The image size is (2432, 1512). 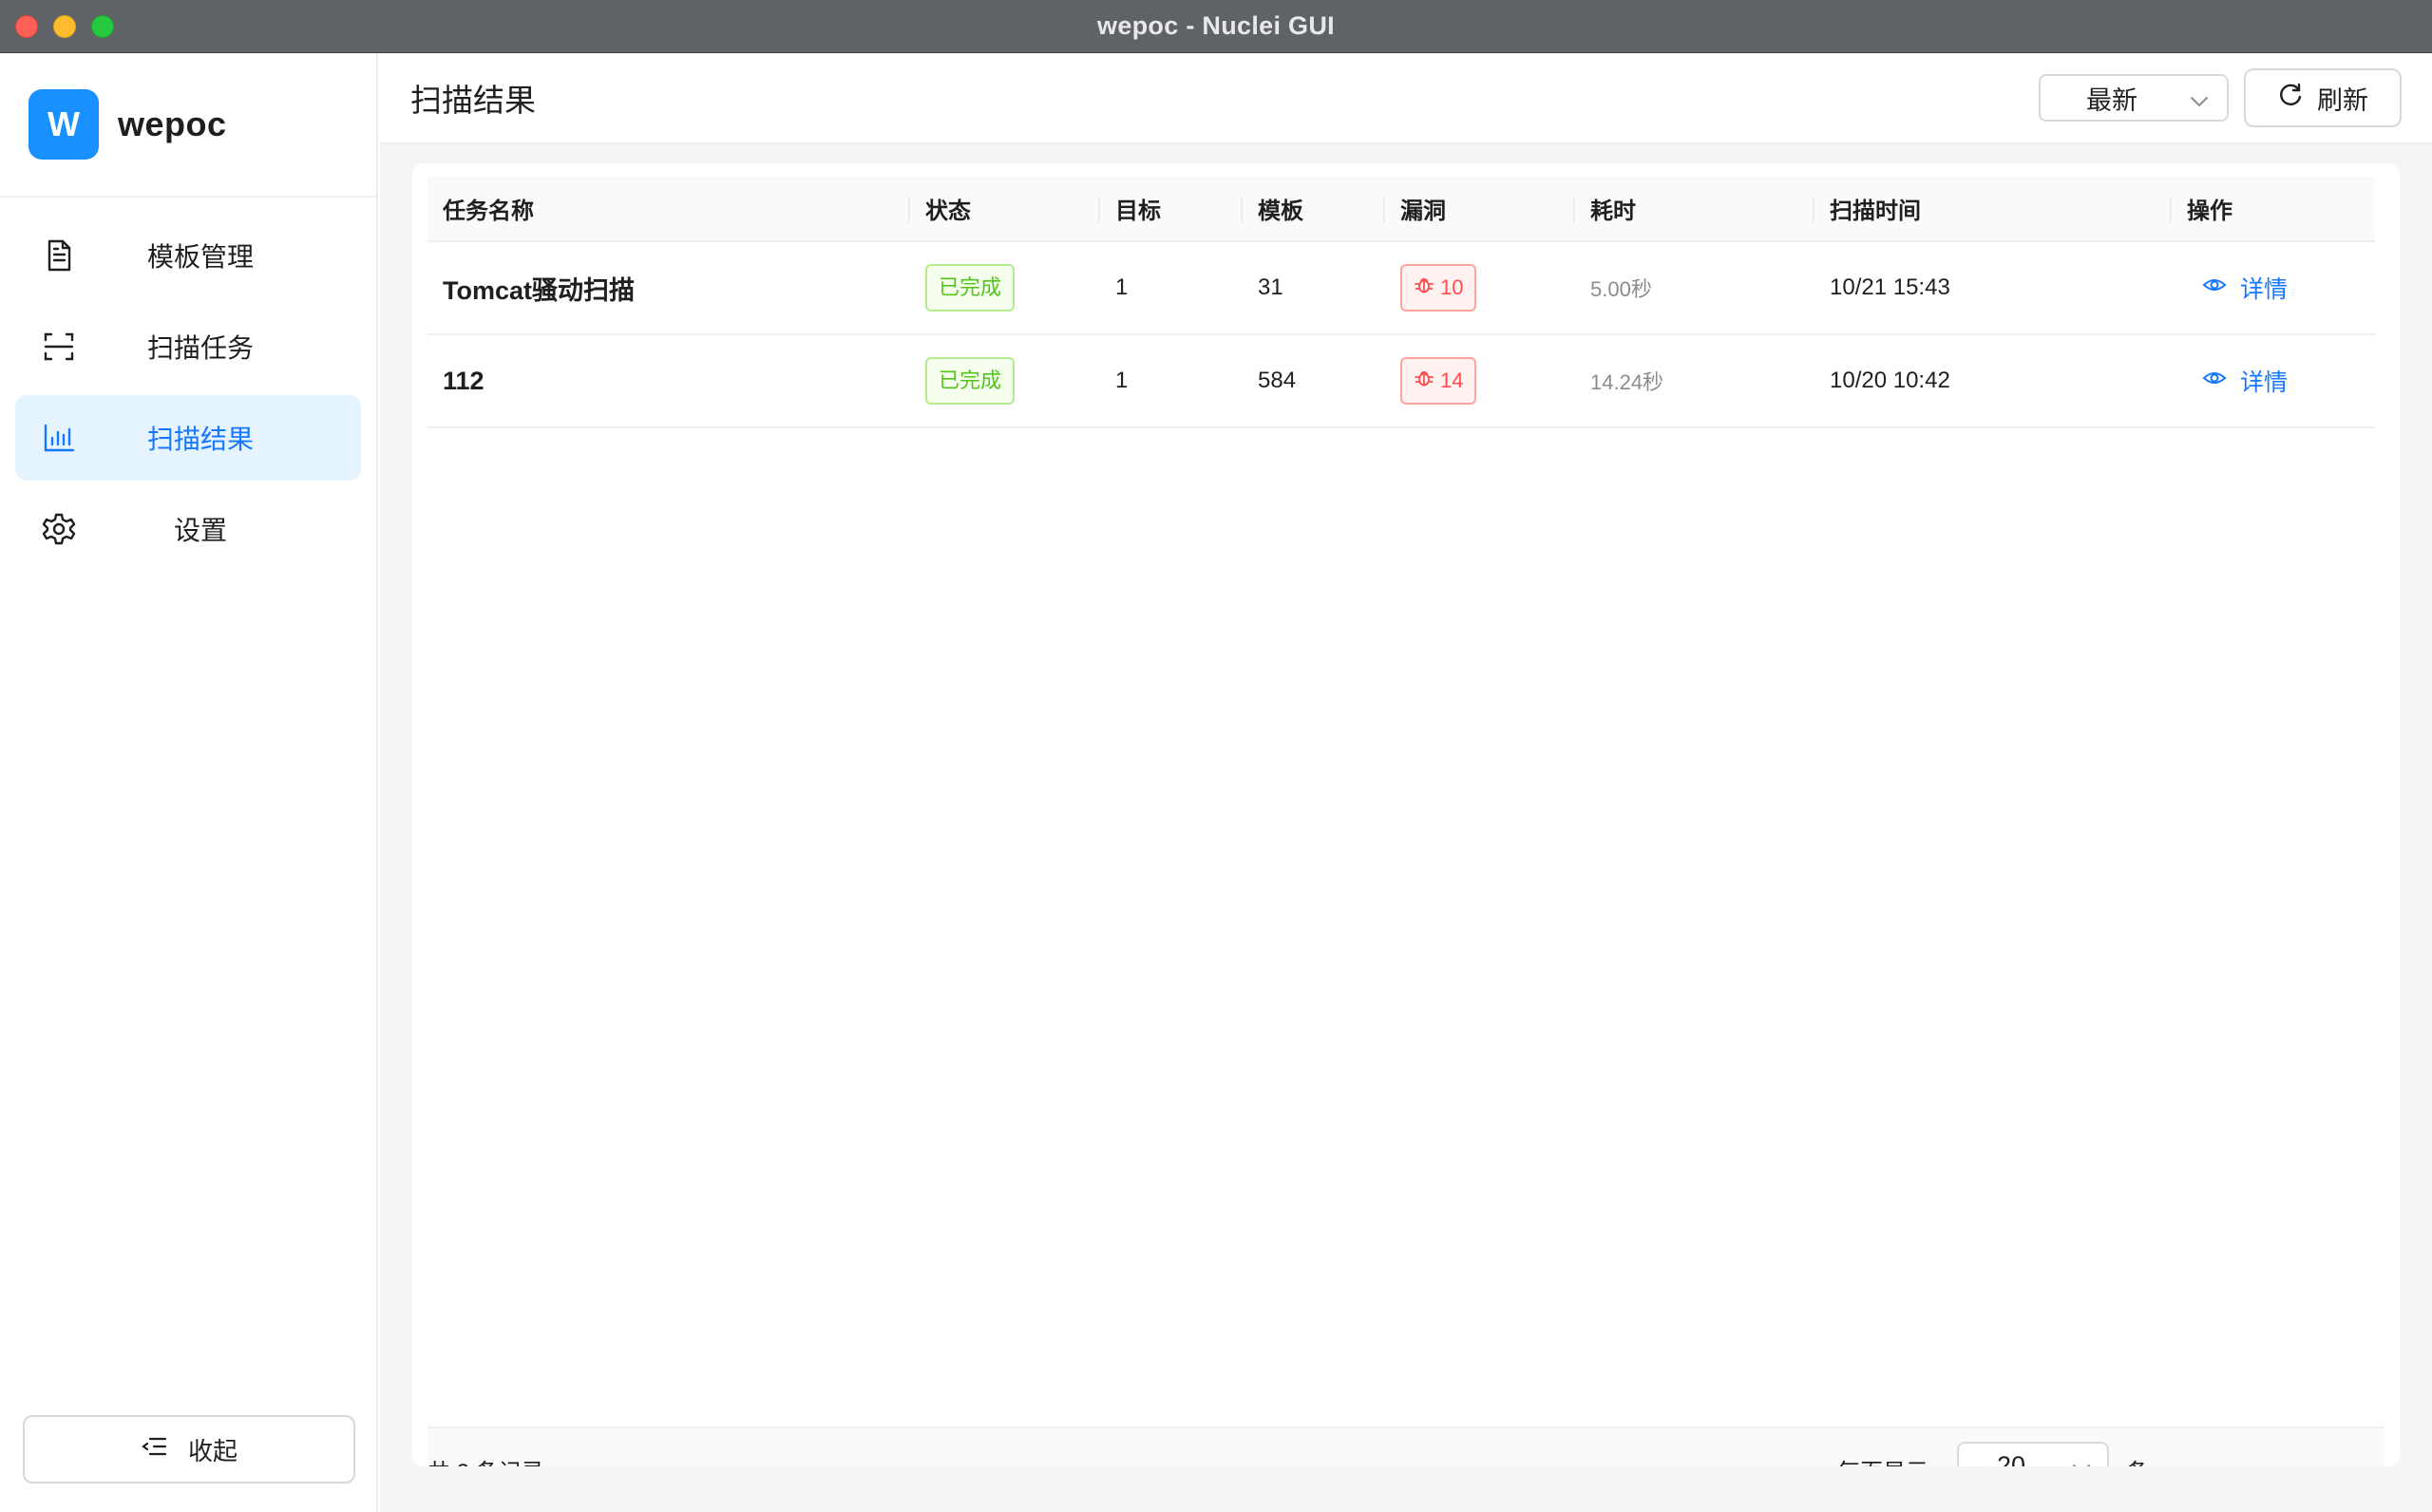 I want to click on sidebar-item-scan-results: 扫描结果, so click(x=188, y=438).